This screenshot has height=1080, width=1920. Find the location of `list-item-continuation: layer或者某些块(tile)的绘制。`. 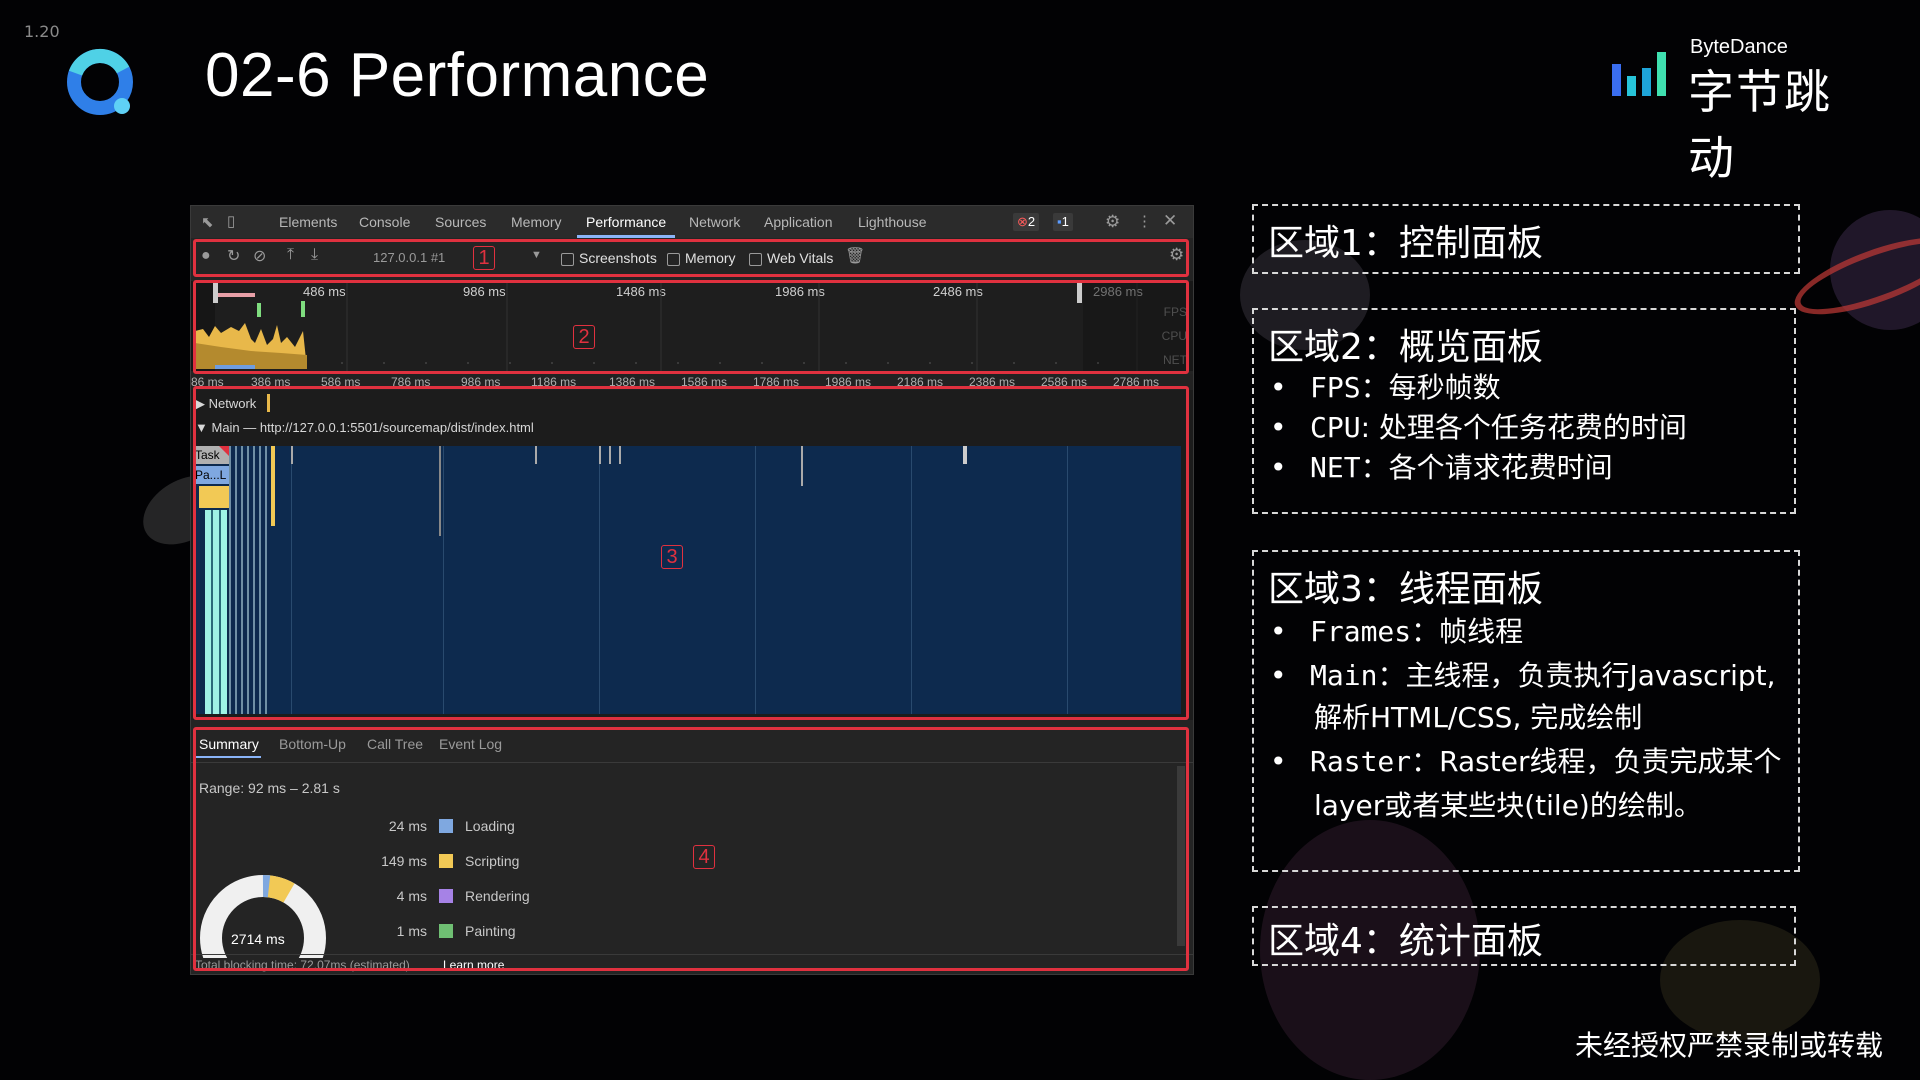

list-item-continuation: layer或者某些块(tile)的绘制。 is located at coordinates (1508, 805).